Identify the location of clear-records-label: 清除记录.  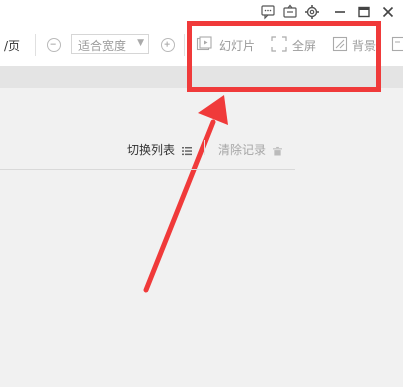
(242, 150).